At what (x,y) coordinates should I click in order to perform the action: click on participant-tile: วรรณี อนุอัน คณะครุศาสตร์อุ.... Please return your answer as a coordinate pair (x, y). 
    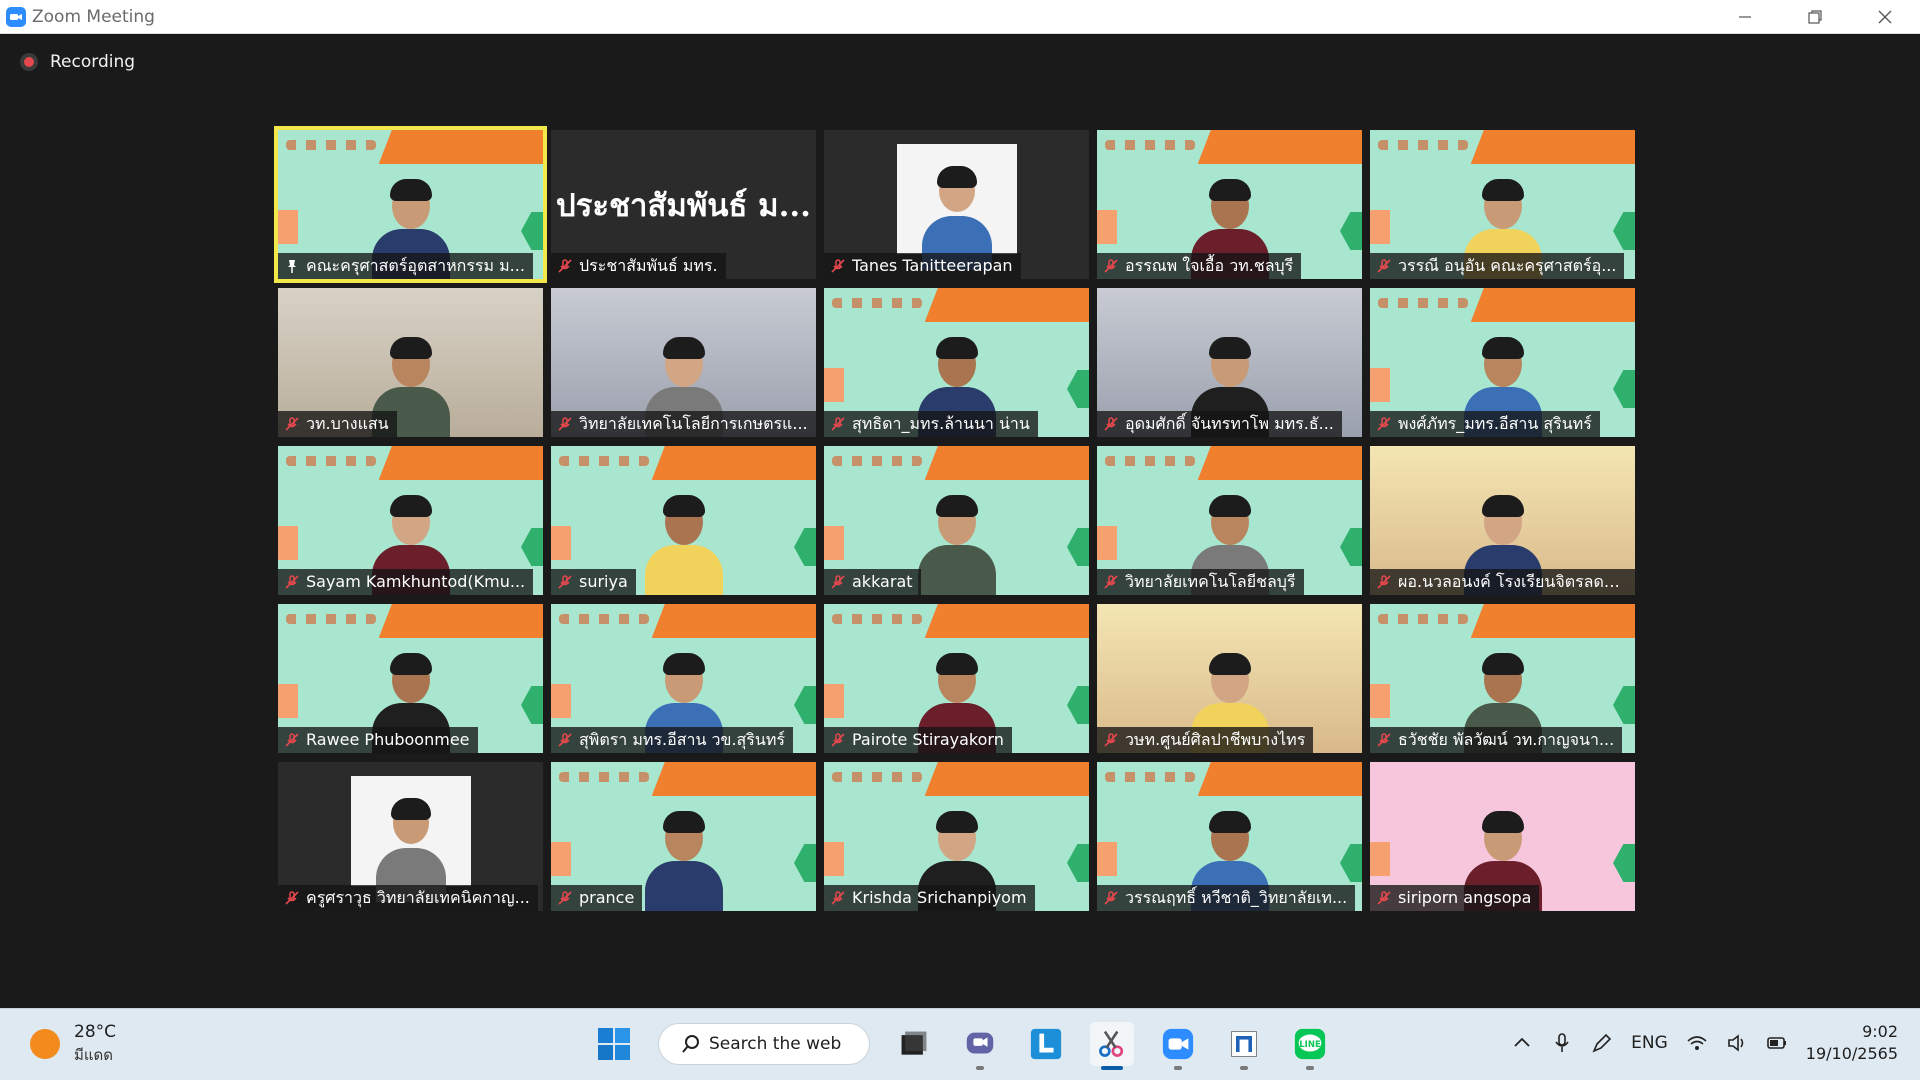
    Looking at the image, I should click on (1502, 204).